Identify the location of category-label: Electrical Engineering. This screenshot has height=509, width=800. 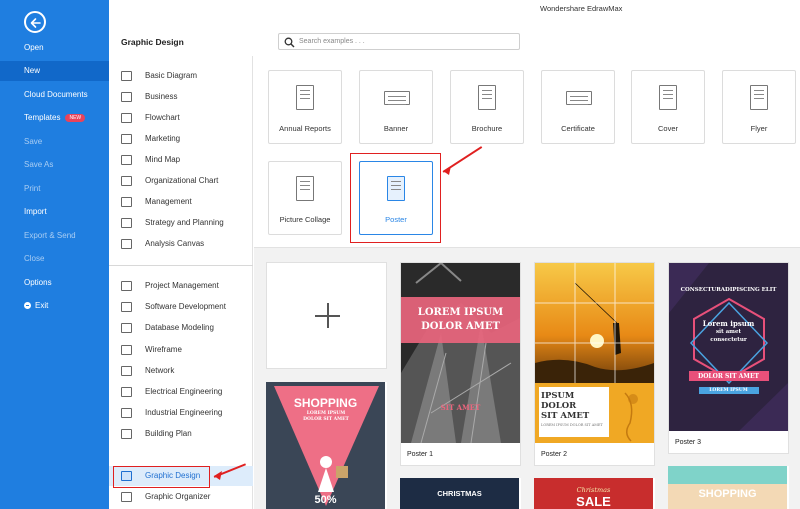
(184, 391).